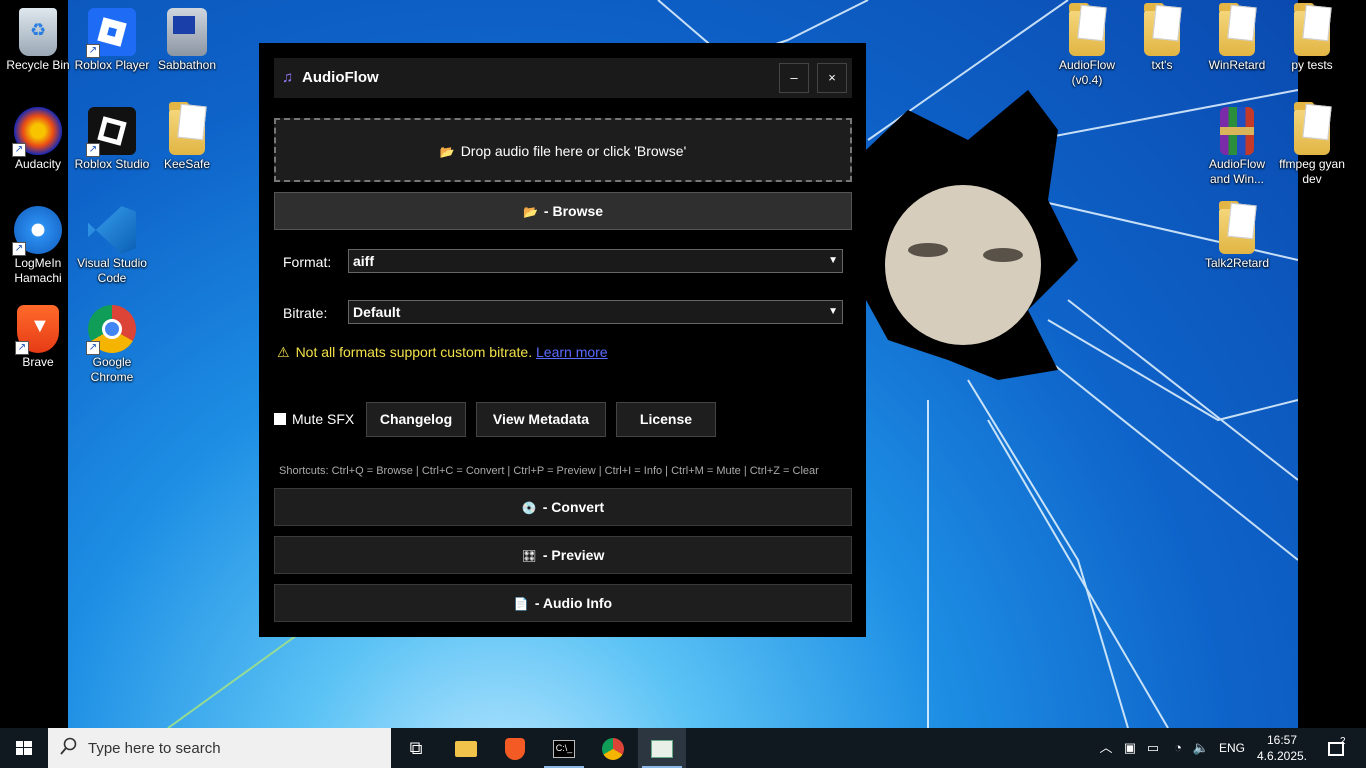 The width and height of the screenshot is (1366, 768). I want to click on wifi-icon: ◔, so click(1178, 748).